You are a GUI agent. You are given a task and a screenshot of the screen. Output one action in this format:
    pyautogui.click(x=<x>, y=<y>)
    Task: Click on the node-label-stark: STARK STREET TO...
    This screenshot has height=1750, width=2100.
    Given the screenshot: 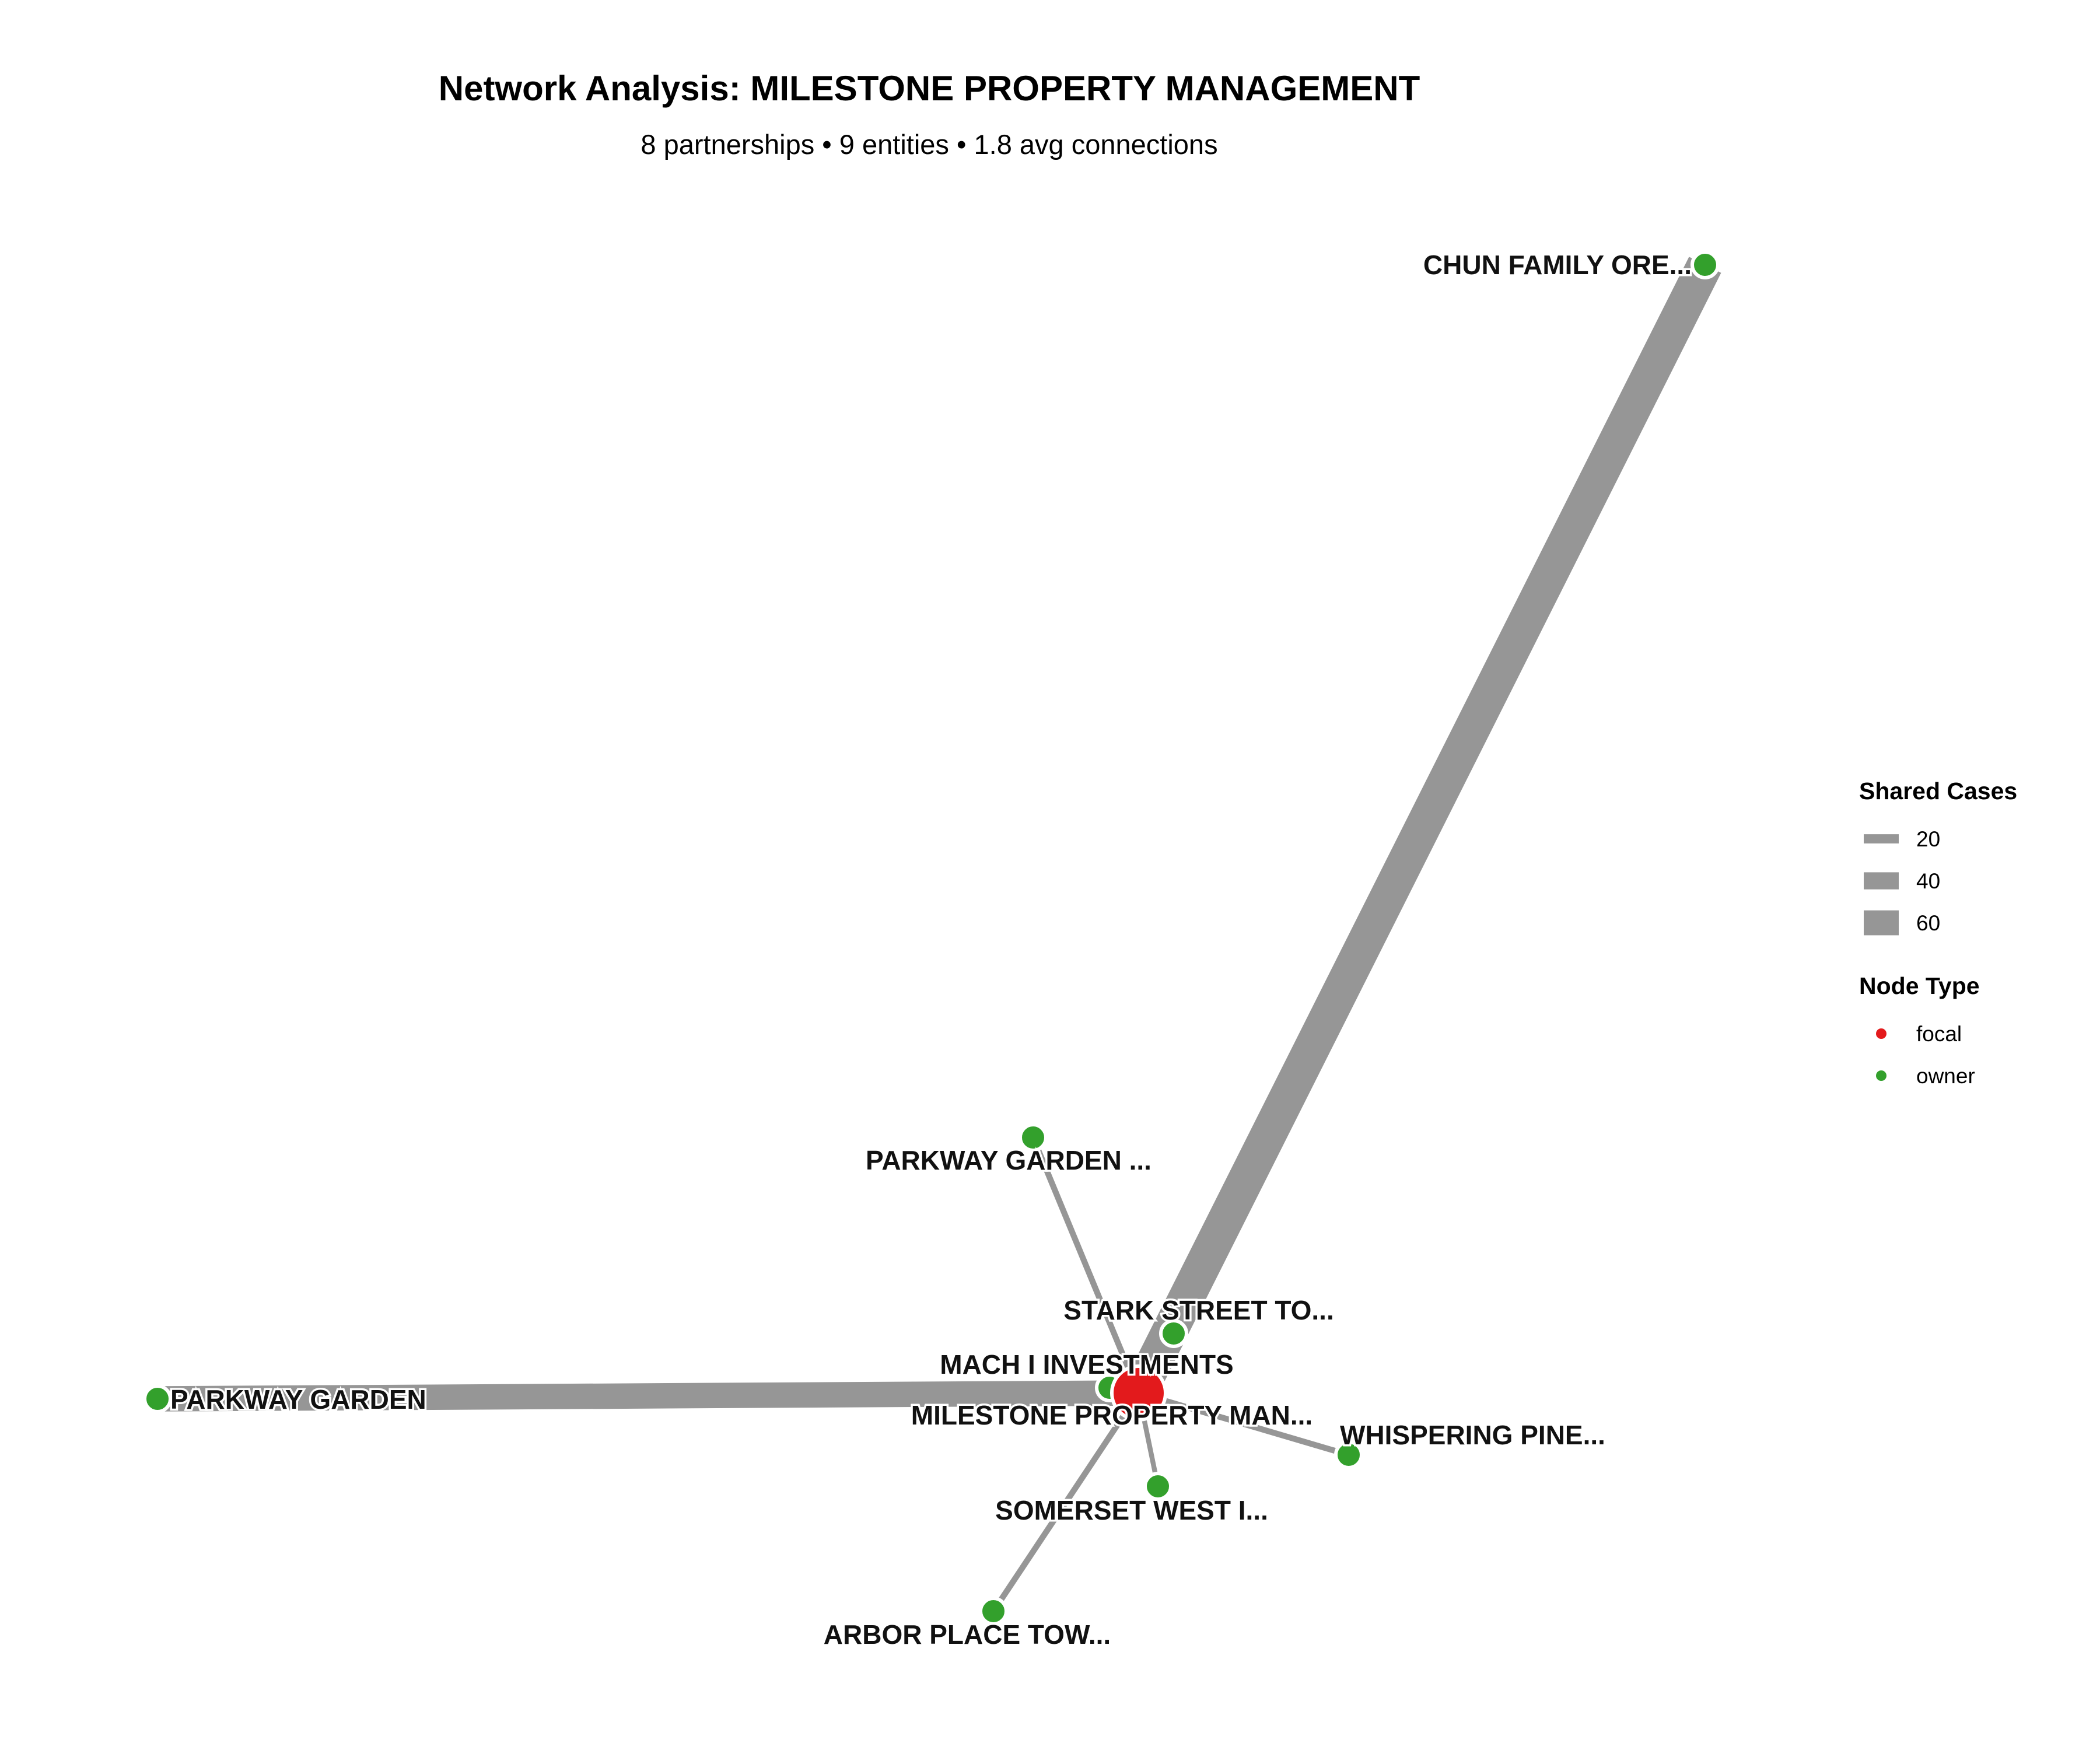 What is the action you would take?
    pyautogui.click(x=1198, y=1310)
    